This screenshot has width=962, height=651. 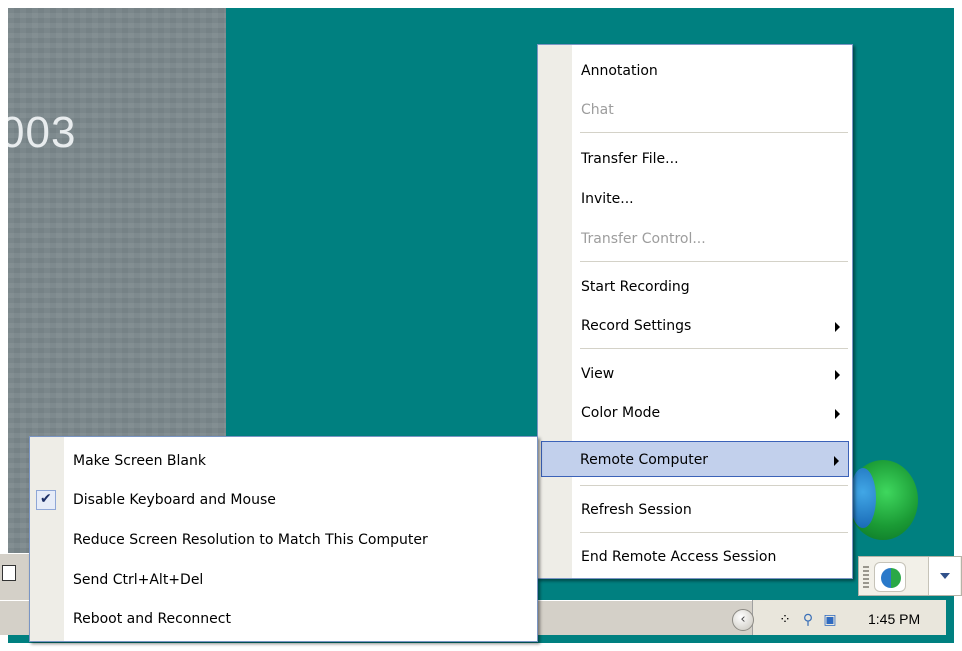 I want to click on menu-item-refresh-session: Refresh Session, so click(x=695, y=510).